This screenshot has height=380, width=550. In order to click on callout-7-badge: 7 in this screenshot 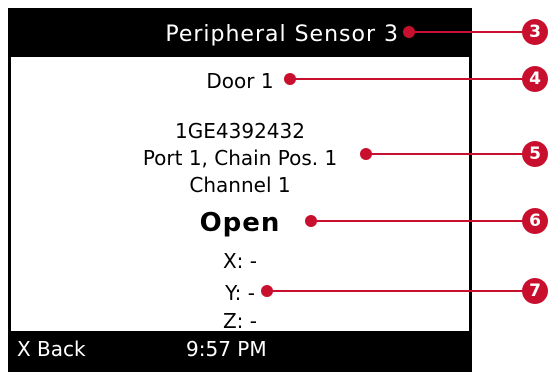, I will do `click(535, 291)`.